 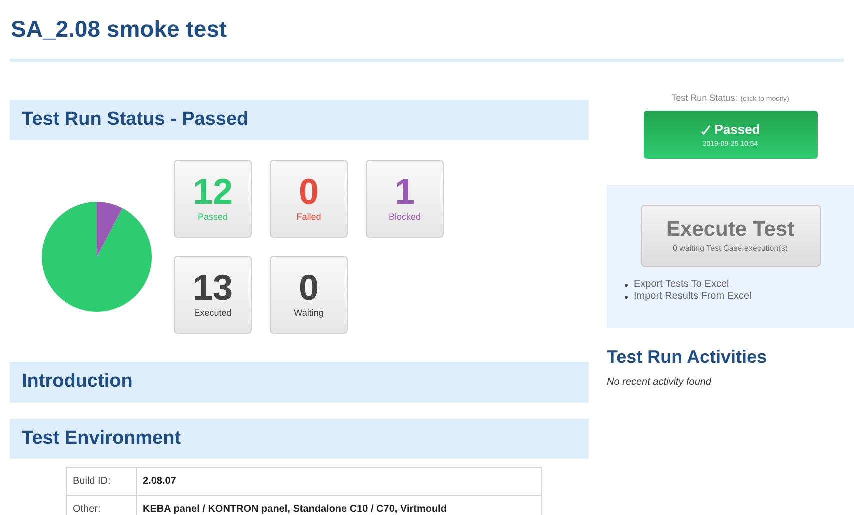 What do you see at coordinates (101, 482) in the screenshot?
I see `env-key: Build ID:` at bounding box center [101, 482].